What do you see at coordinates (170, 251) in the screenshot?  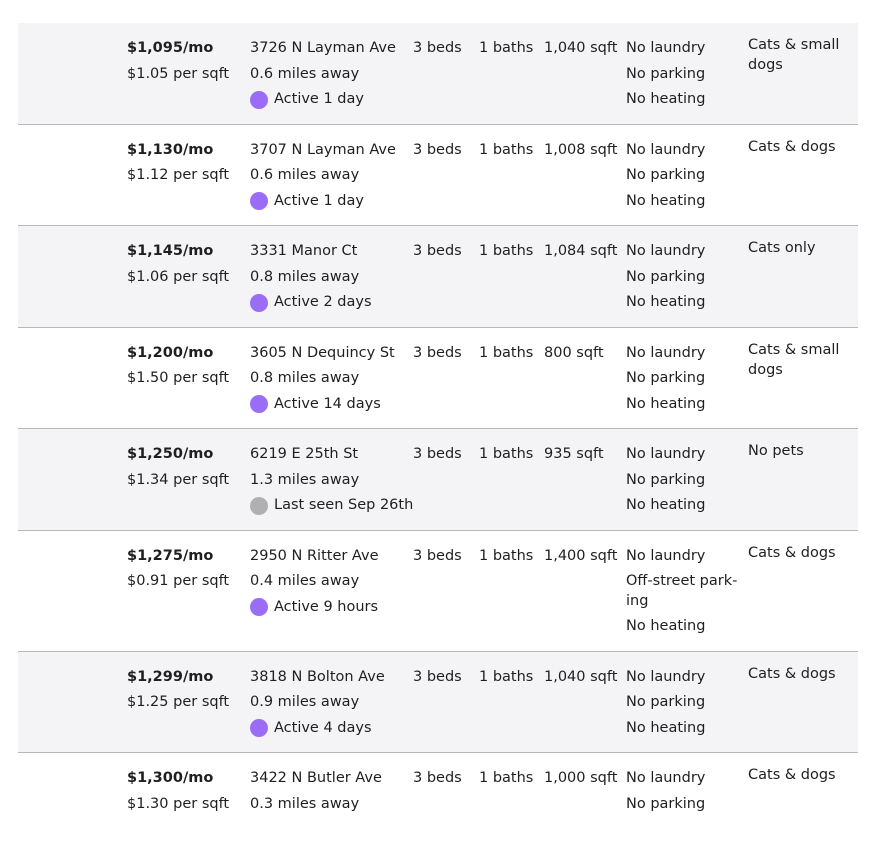 I see `monthly-price: $1,145/mo` at bounding box center [170, 251].